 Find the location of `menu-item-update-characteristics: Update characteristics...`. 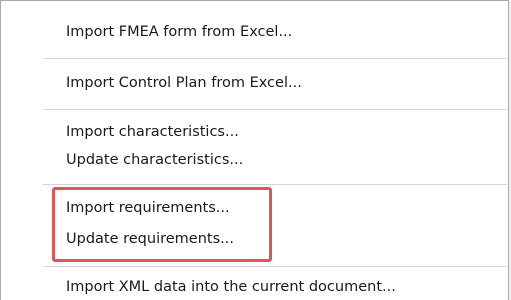

menu-item-update-characteristics: Update characteristics... is located at coordinates (154, 160).